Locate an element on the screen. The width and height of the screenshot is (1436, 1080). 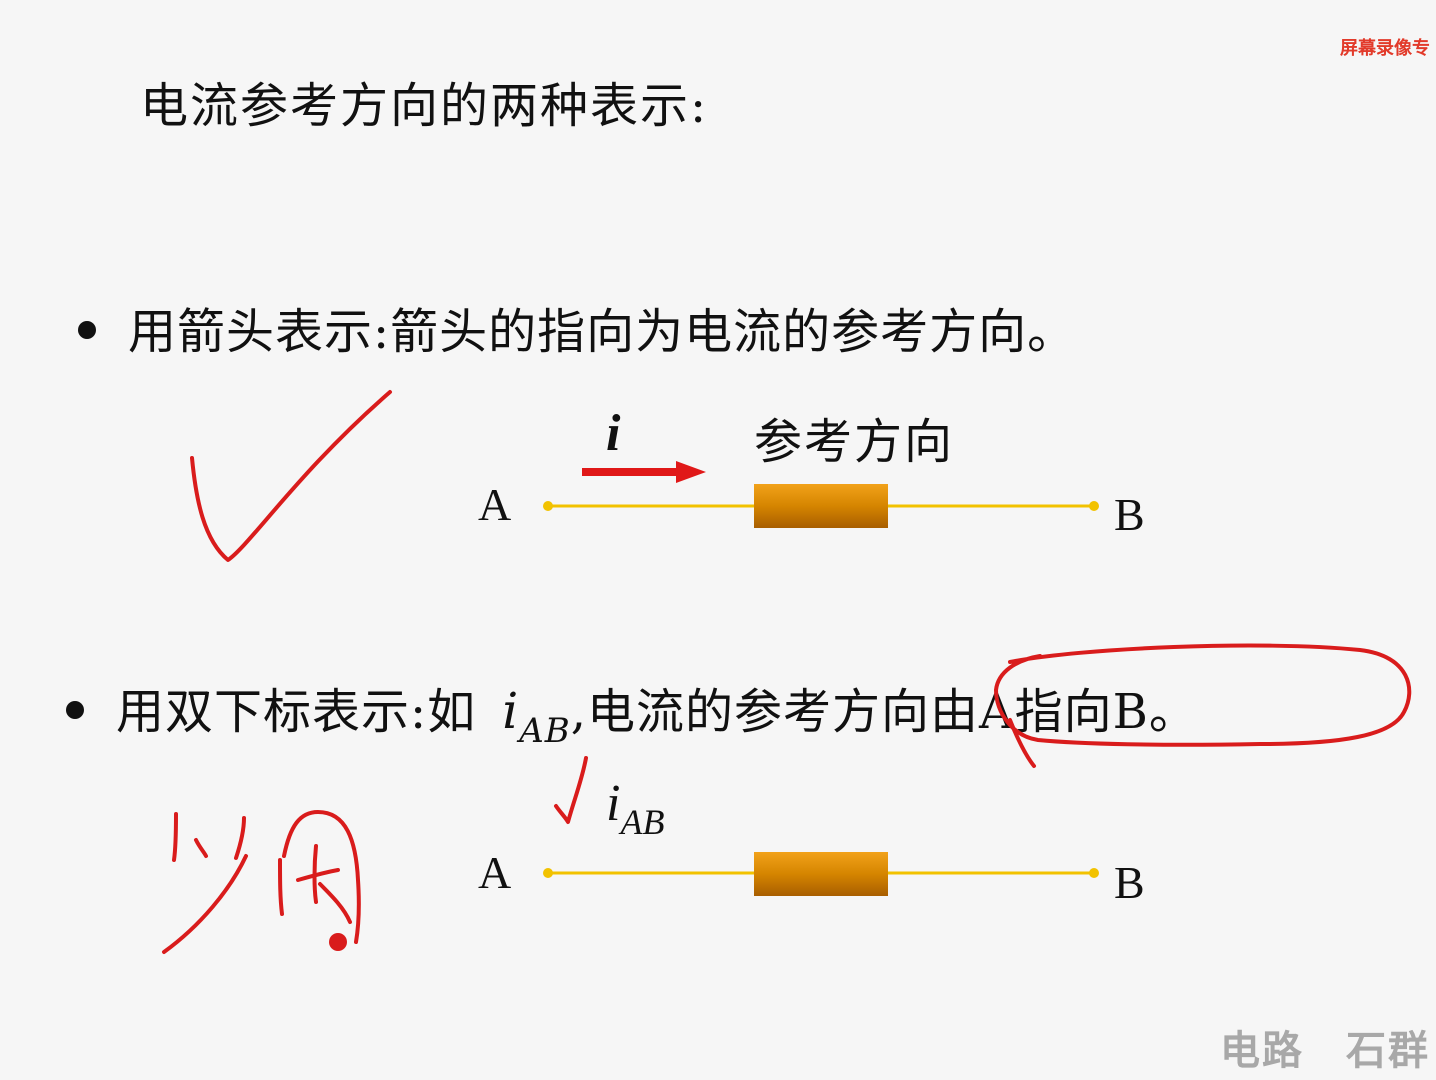
big-checkmark is located at coordinates (291, 476).